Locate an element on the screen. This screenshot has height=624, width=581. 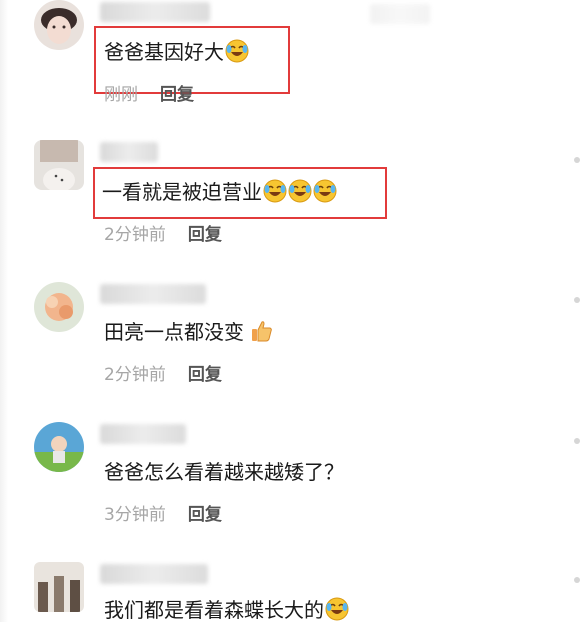
comment-text: 我们都是看着森蝶长大的 is located at coordinates (226, 610).